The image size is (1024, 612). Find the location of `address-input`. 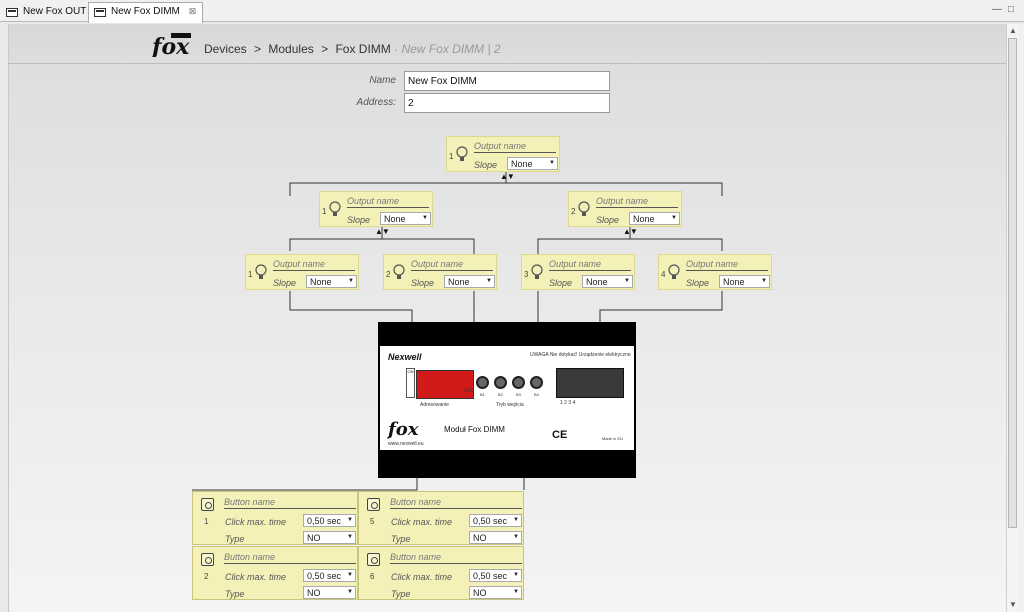

address-input is located at coordinates (507, 103).